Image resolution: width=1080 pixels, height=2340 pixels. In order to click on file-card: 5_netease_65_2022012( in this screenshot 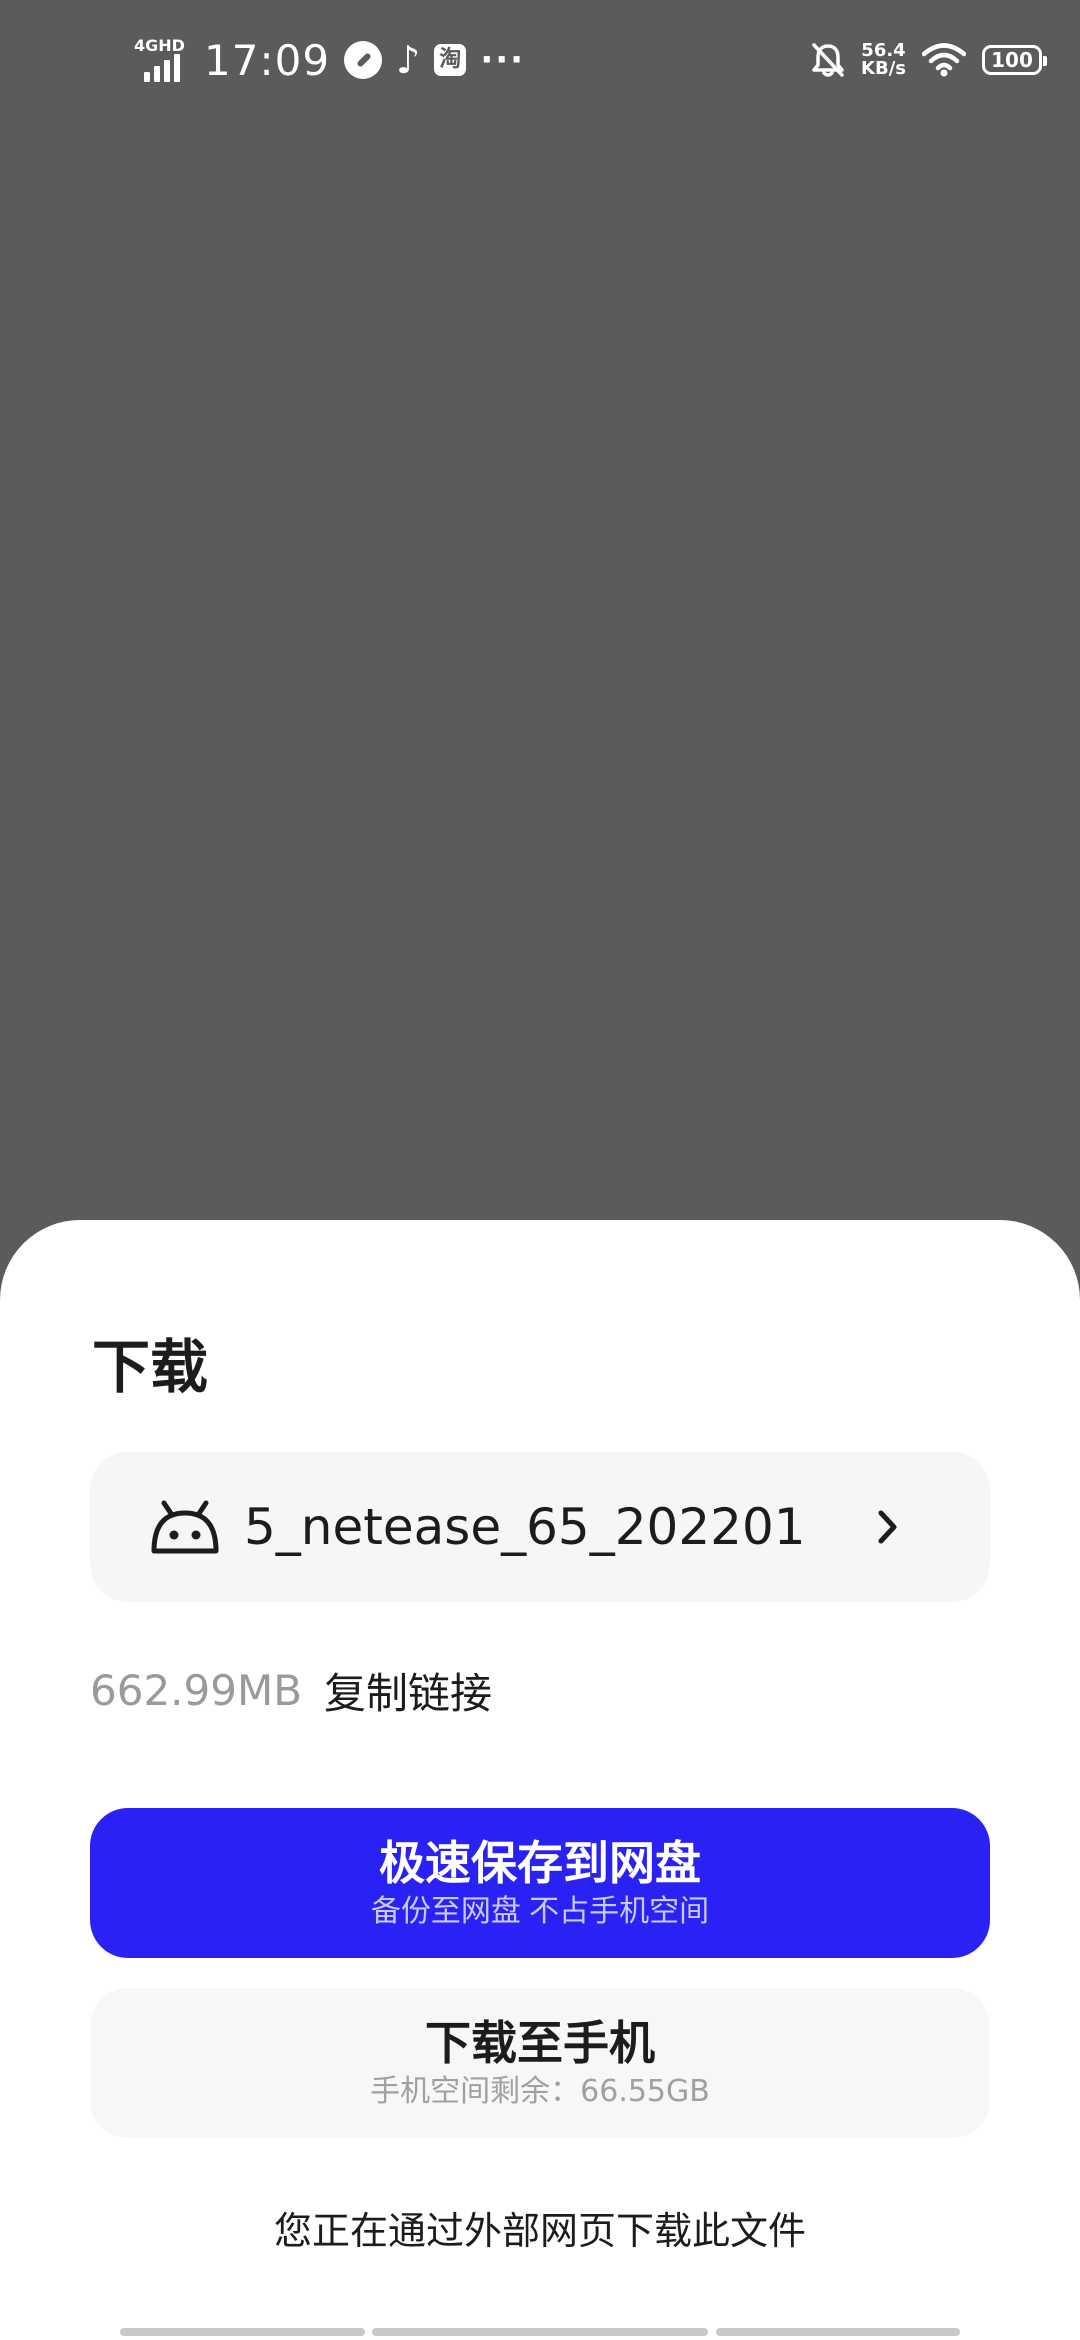, I will do `click(540, 1527)`.